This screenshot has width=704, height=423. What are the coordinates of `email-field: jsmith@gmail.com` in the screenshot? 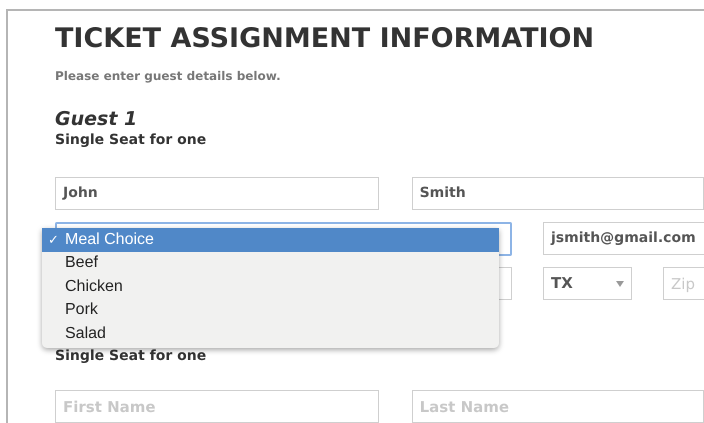 It's located at (623, 238).